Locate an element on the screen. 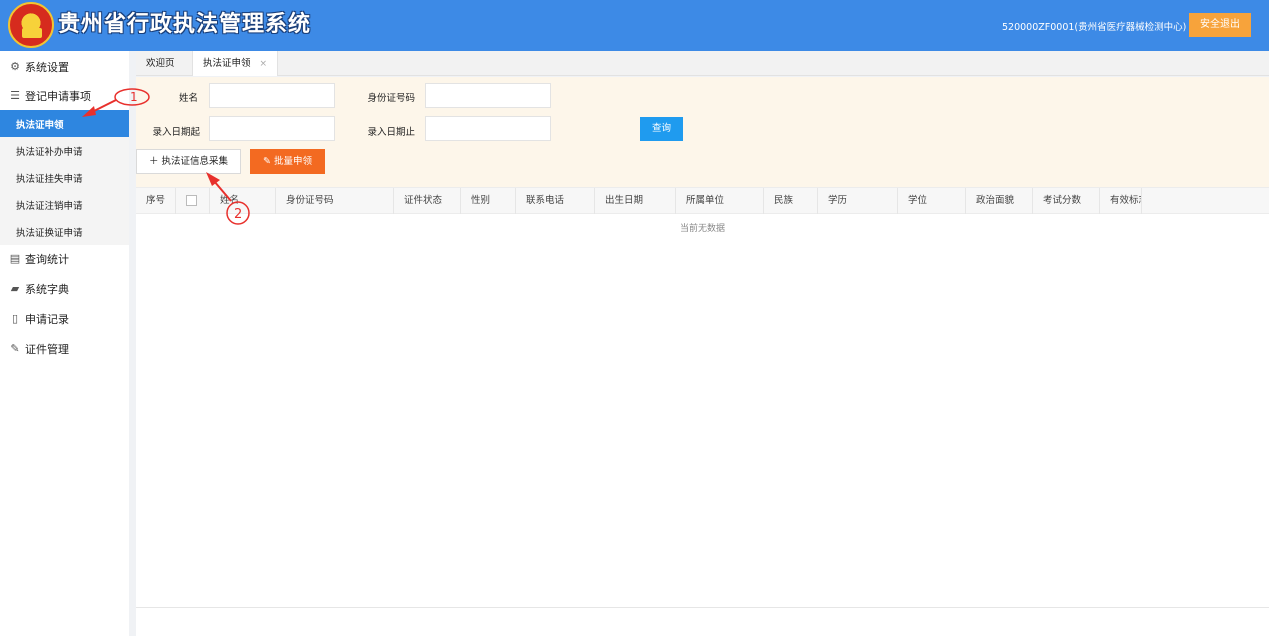 Image resolution: width=1269 pixels, height=636 pixels. wrench-icon: ✎ is located at coordinates (15, 348).